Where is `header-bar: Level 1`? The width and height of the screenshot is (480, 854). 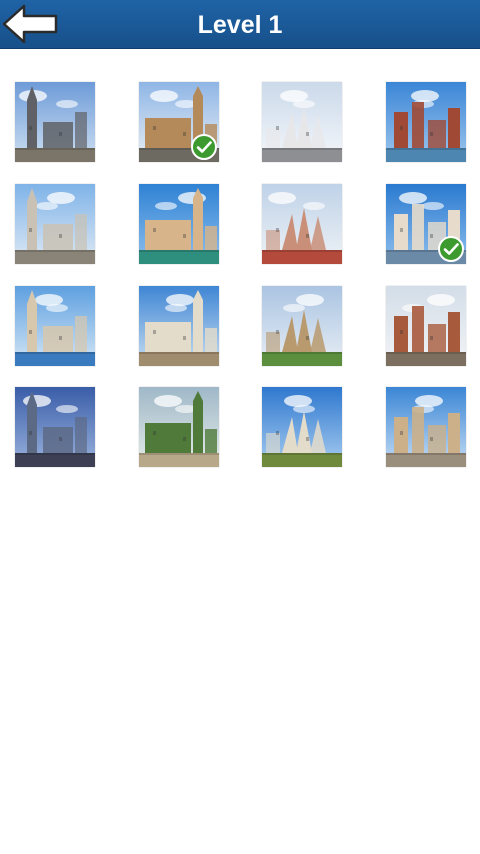
header-bar: Level 1 is located at coordinates (240, 24).